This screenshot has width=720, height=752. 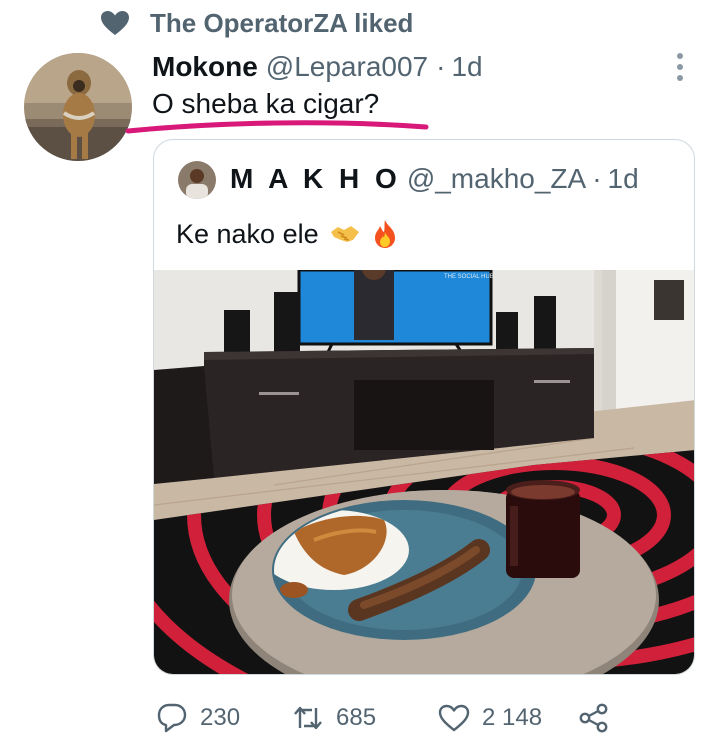 I want to click on like-count: 2 148, so click(x=512, y=717).